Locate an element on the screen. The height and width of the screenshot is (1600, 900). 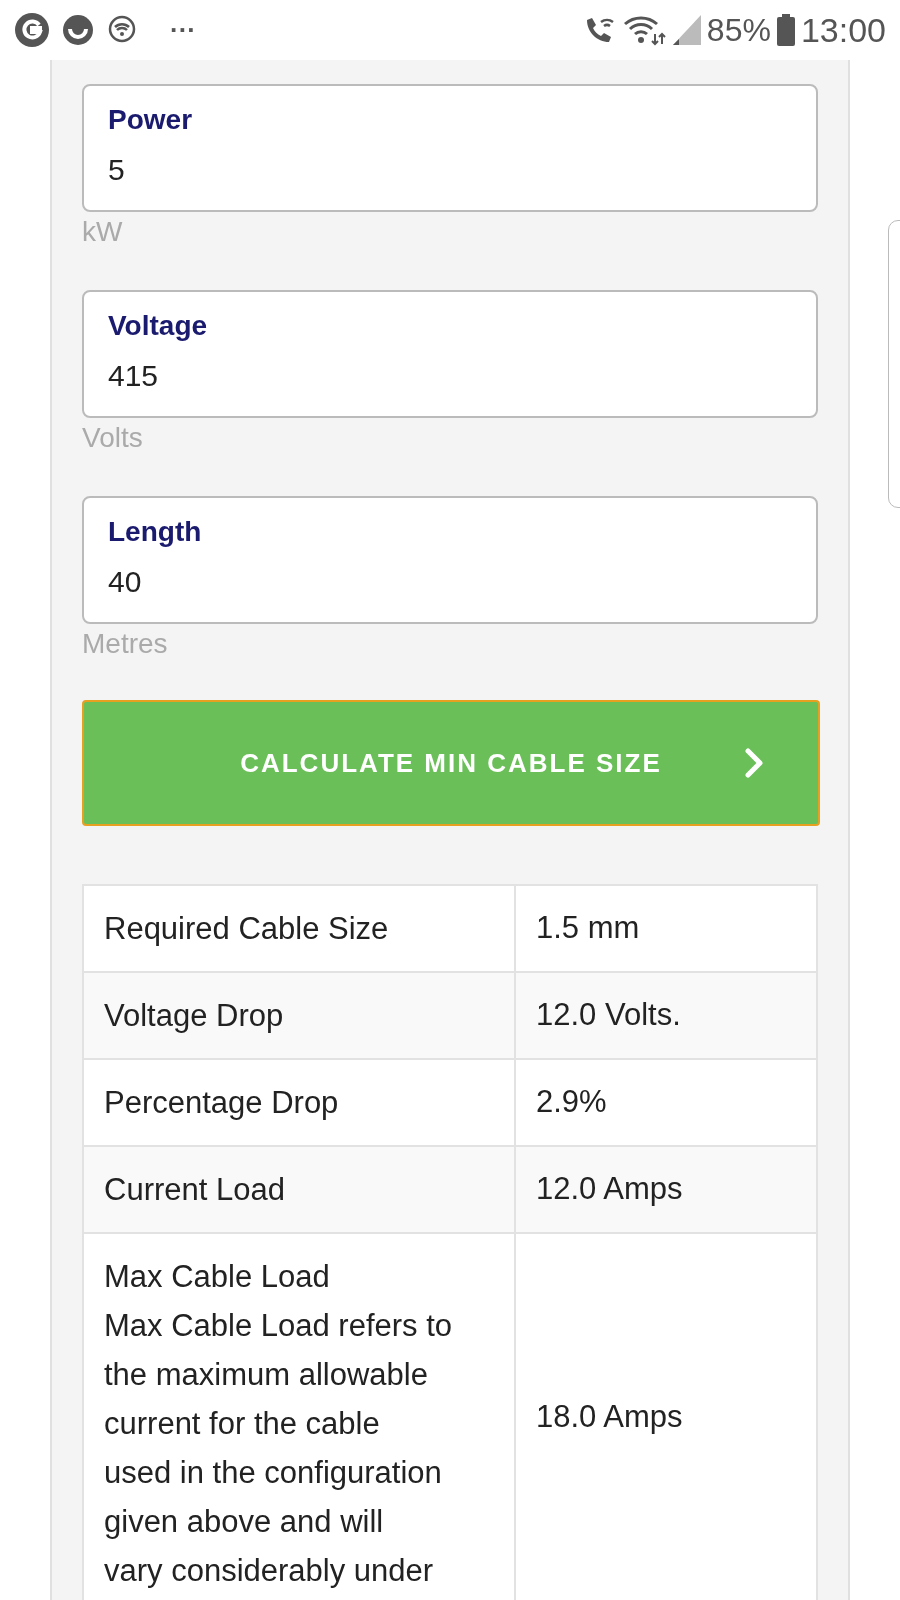
battery-text: 85% is located at coordinates (738, 30).